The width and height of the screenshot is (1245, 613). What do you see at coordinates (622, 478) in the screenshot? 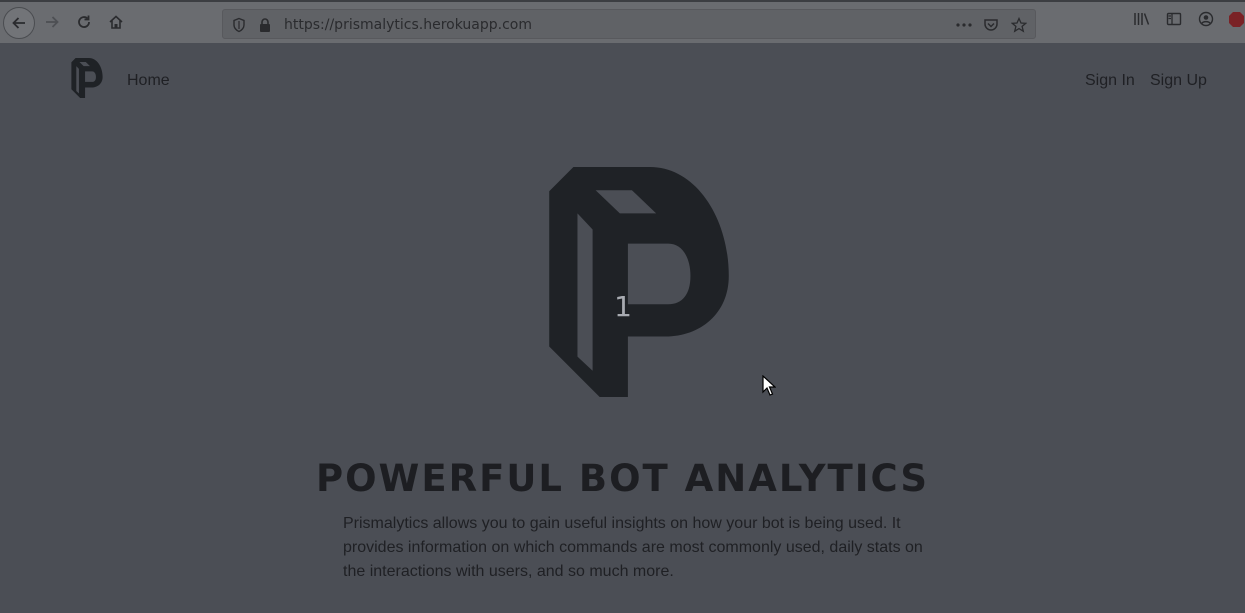
I see `hero-title: POWERFUL BOT ANALYTICS` at bounding box center [622, 478].